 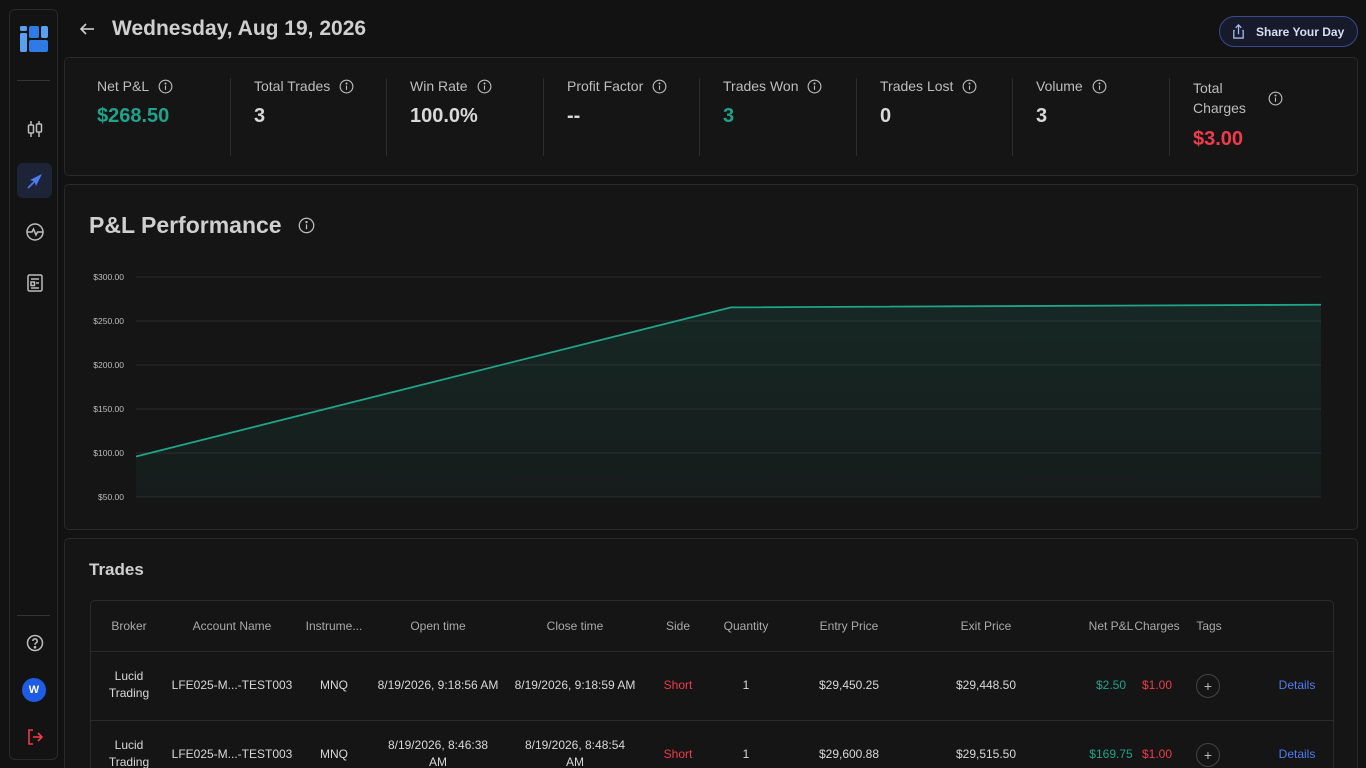 I want to click on app-logo, so click(x=34, y=39).